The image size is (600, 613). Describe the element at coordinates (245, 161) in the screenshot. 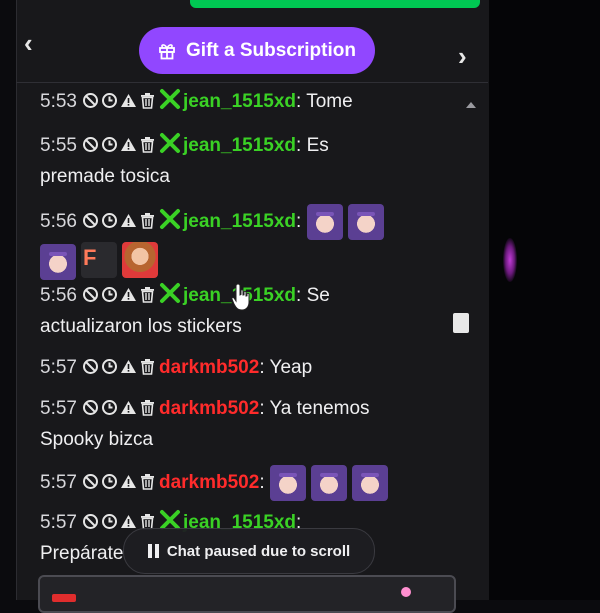

I see `chat-message: 5:55 jean_1515xd: Es premade tosica` at that location.